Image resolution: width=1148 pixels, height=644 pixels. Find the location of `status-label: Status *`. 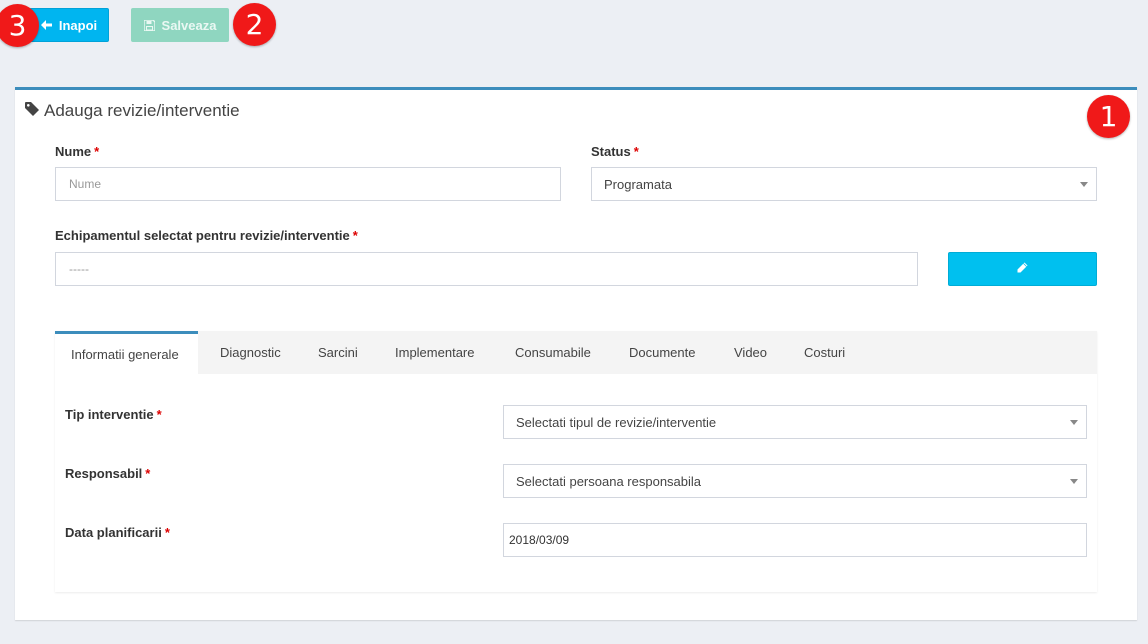

status-label: Status * is located at coordinates (615, 151).